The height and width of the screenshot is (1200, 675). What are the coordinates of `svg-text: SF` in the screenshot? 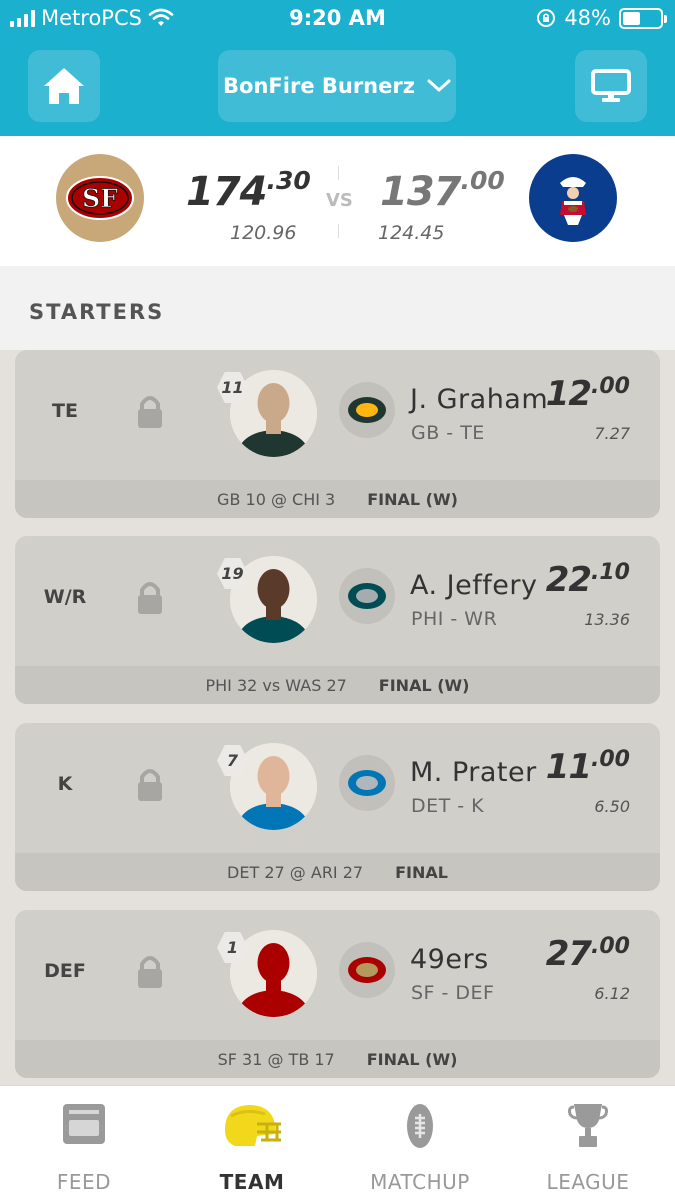 It's located at (100, 198).